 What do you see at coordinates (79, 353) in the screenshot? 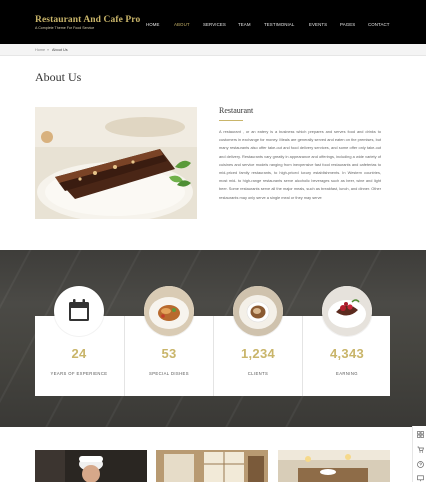
I see `stat-value: 24` at bounding box center [79, 353].